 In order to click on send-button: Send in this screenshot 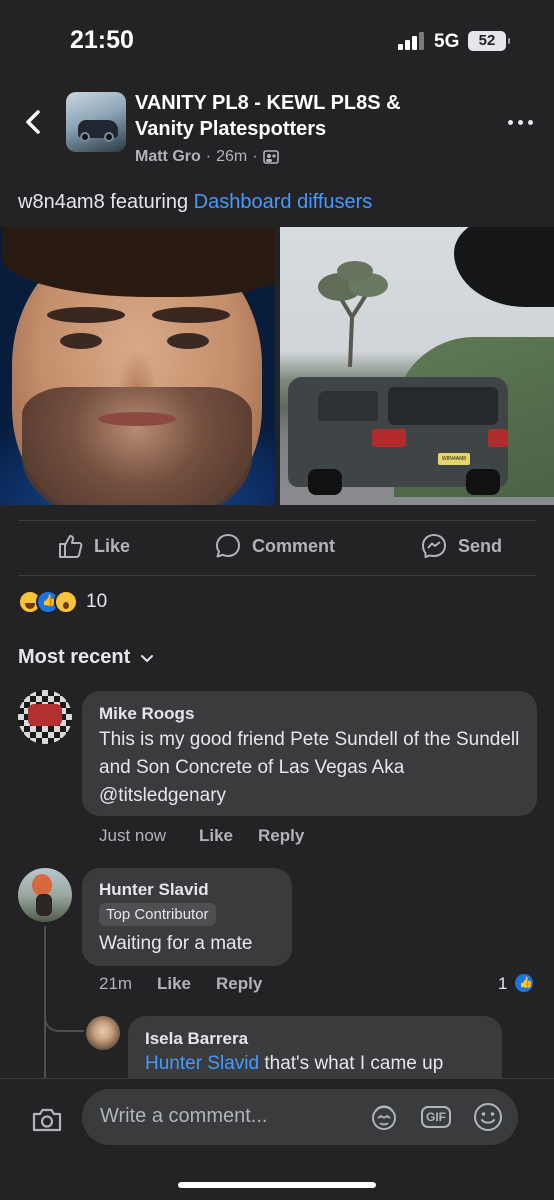, I will do `click(461, 546)`.